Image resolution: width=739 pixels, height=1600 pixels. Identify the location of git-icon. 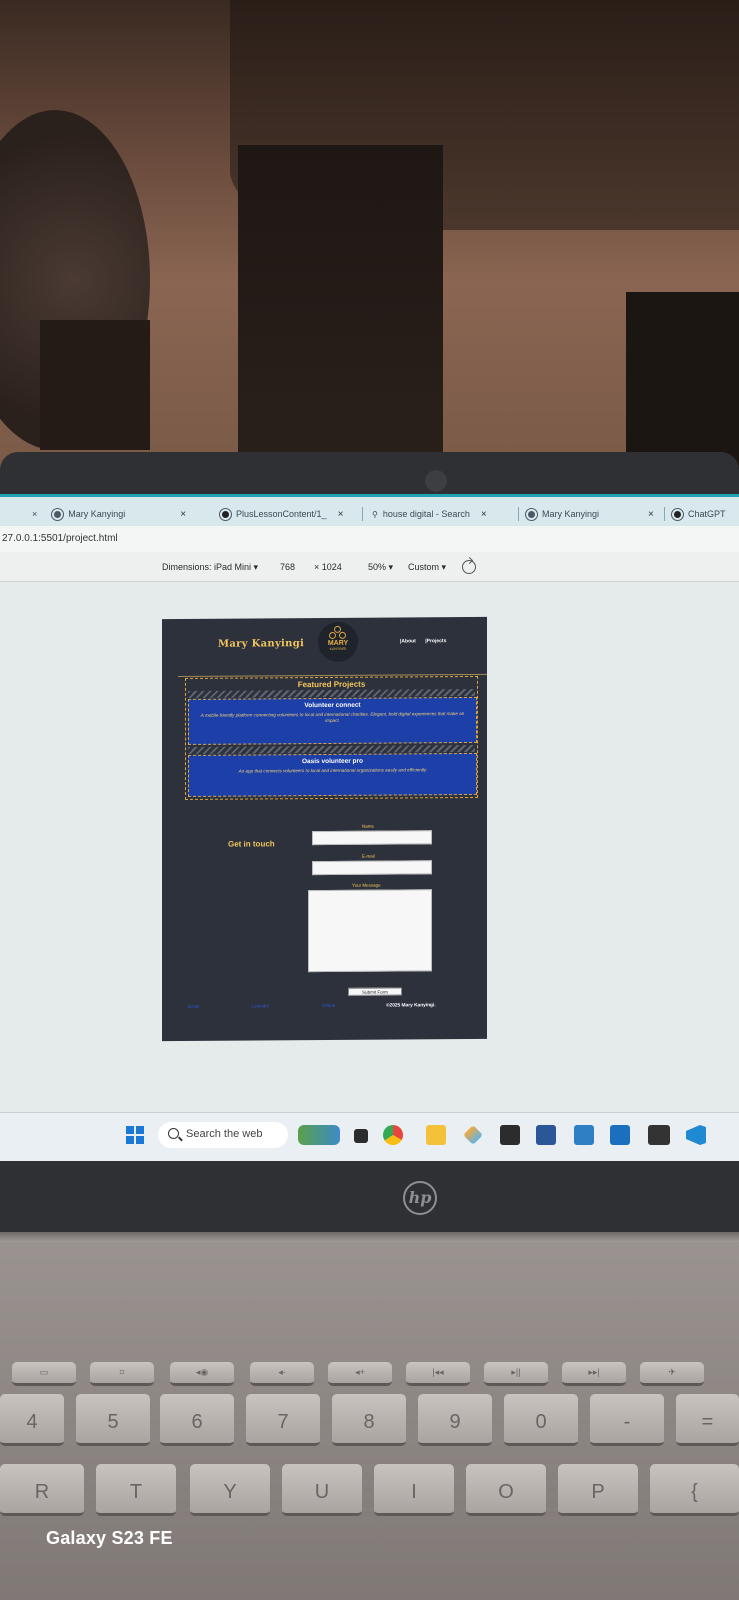
(473, 1135).